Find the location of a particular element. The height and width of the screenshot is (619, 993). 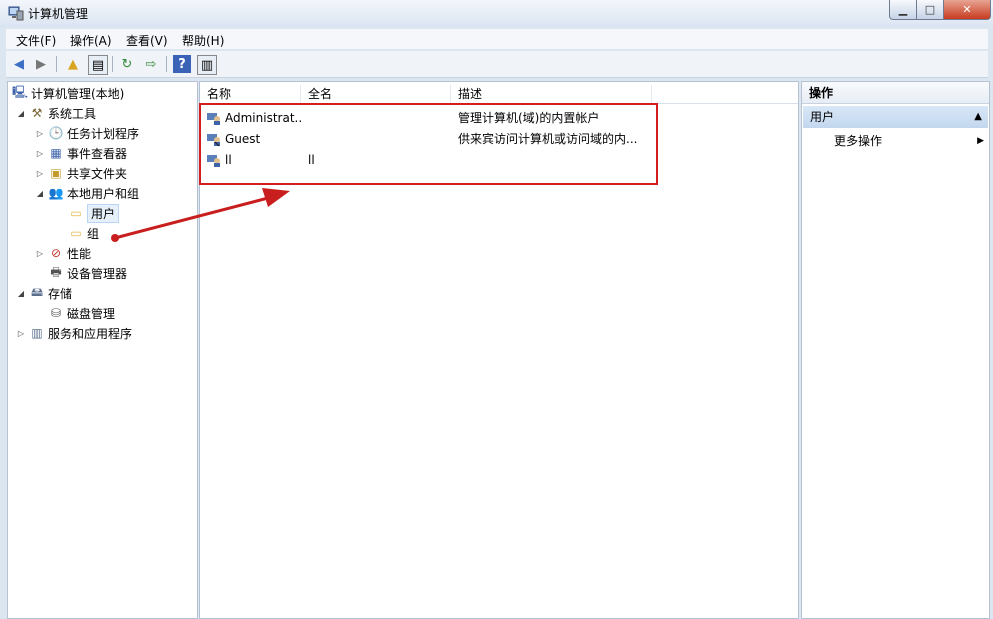

storage-icon: 🖴 is located at coordinates (37, 291).